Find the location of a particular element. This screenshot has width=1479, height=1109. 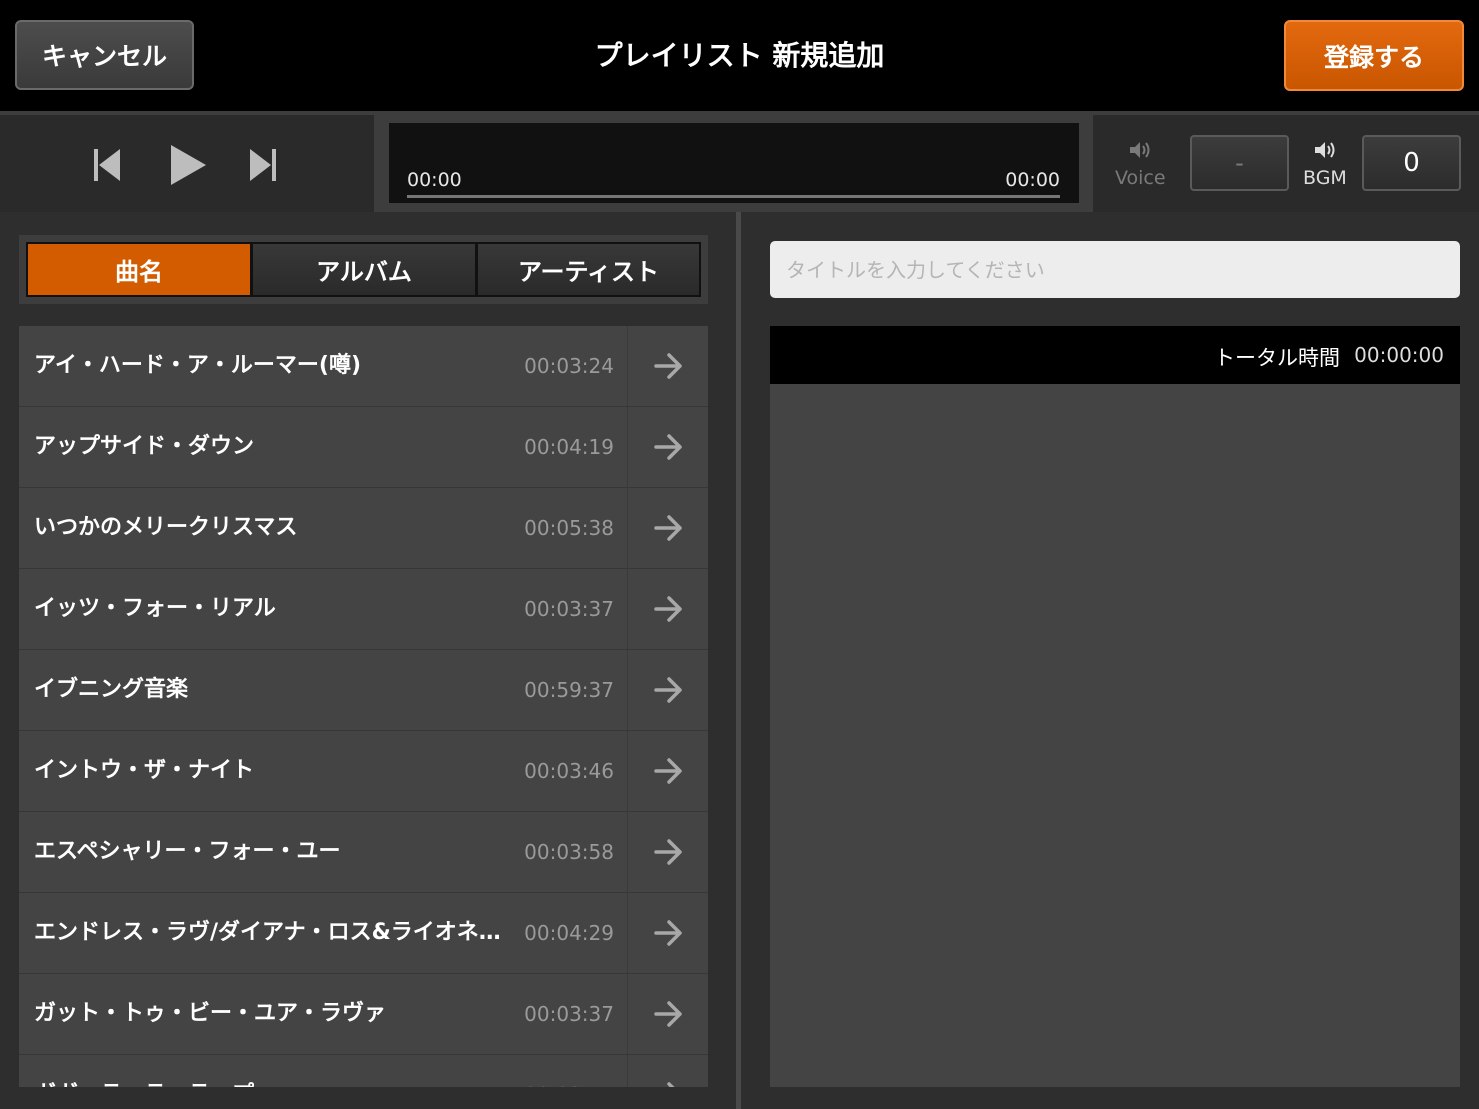

bgm-volume-field: 0 is located at coordinates (1411, 163).